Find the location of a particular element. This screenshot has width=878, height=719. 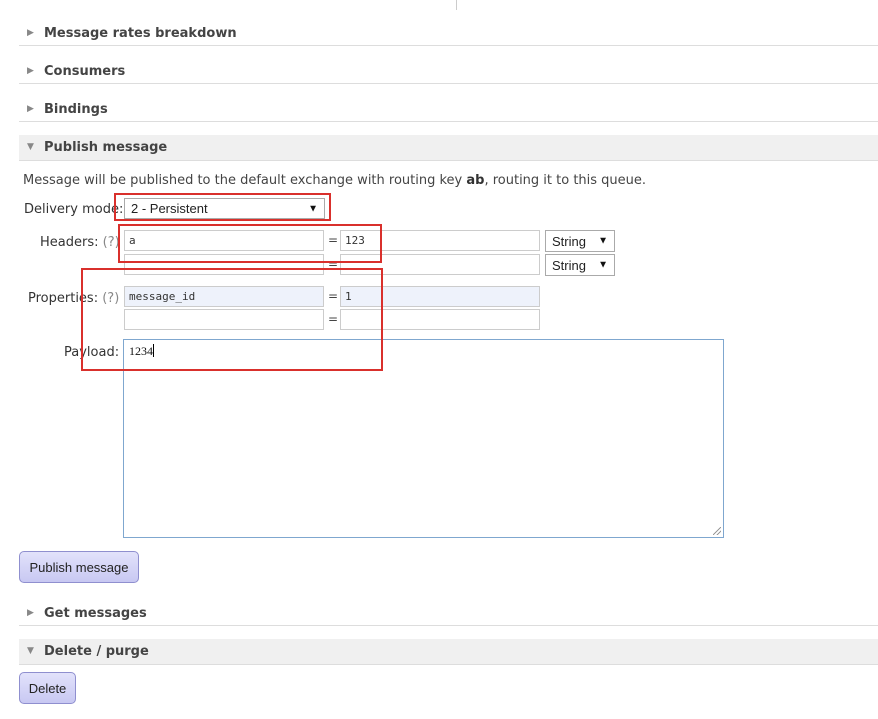

section-get-messages-title: Get messages is located at coordinates (95, 613).